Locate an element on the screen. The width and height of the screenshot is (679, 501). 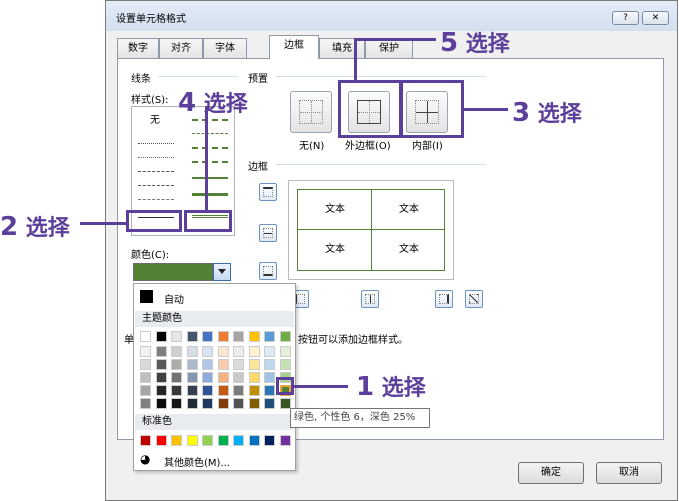
style-dash-dot is located at coordinates (156, 185).